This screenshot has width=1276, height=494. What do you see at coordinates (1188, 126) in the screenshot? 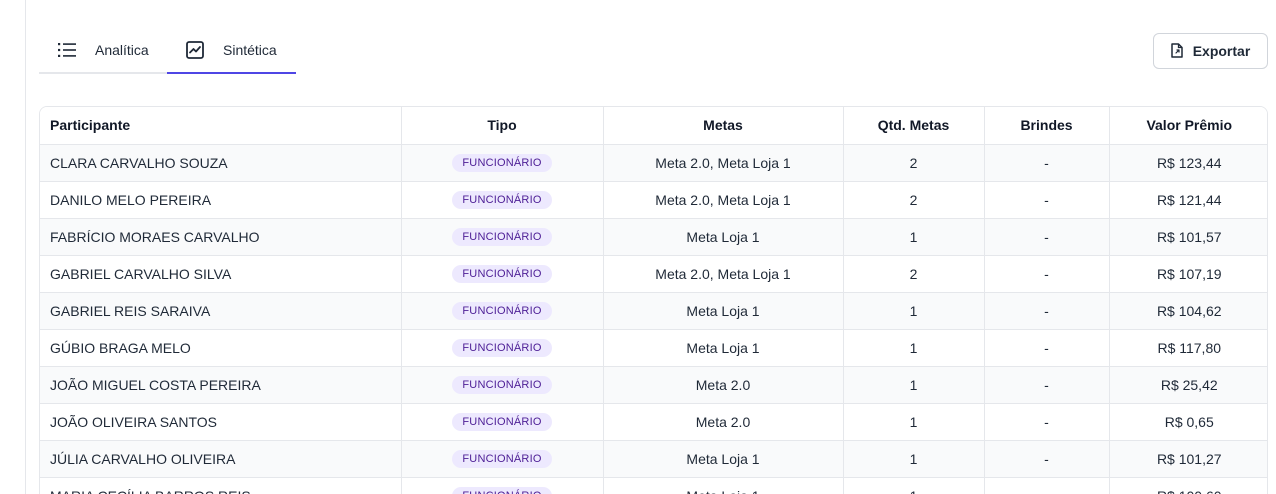
I see `column-header-valor-premio: Valor Prêmio` at bounding box center [1188, 126].